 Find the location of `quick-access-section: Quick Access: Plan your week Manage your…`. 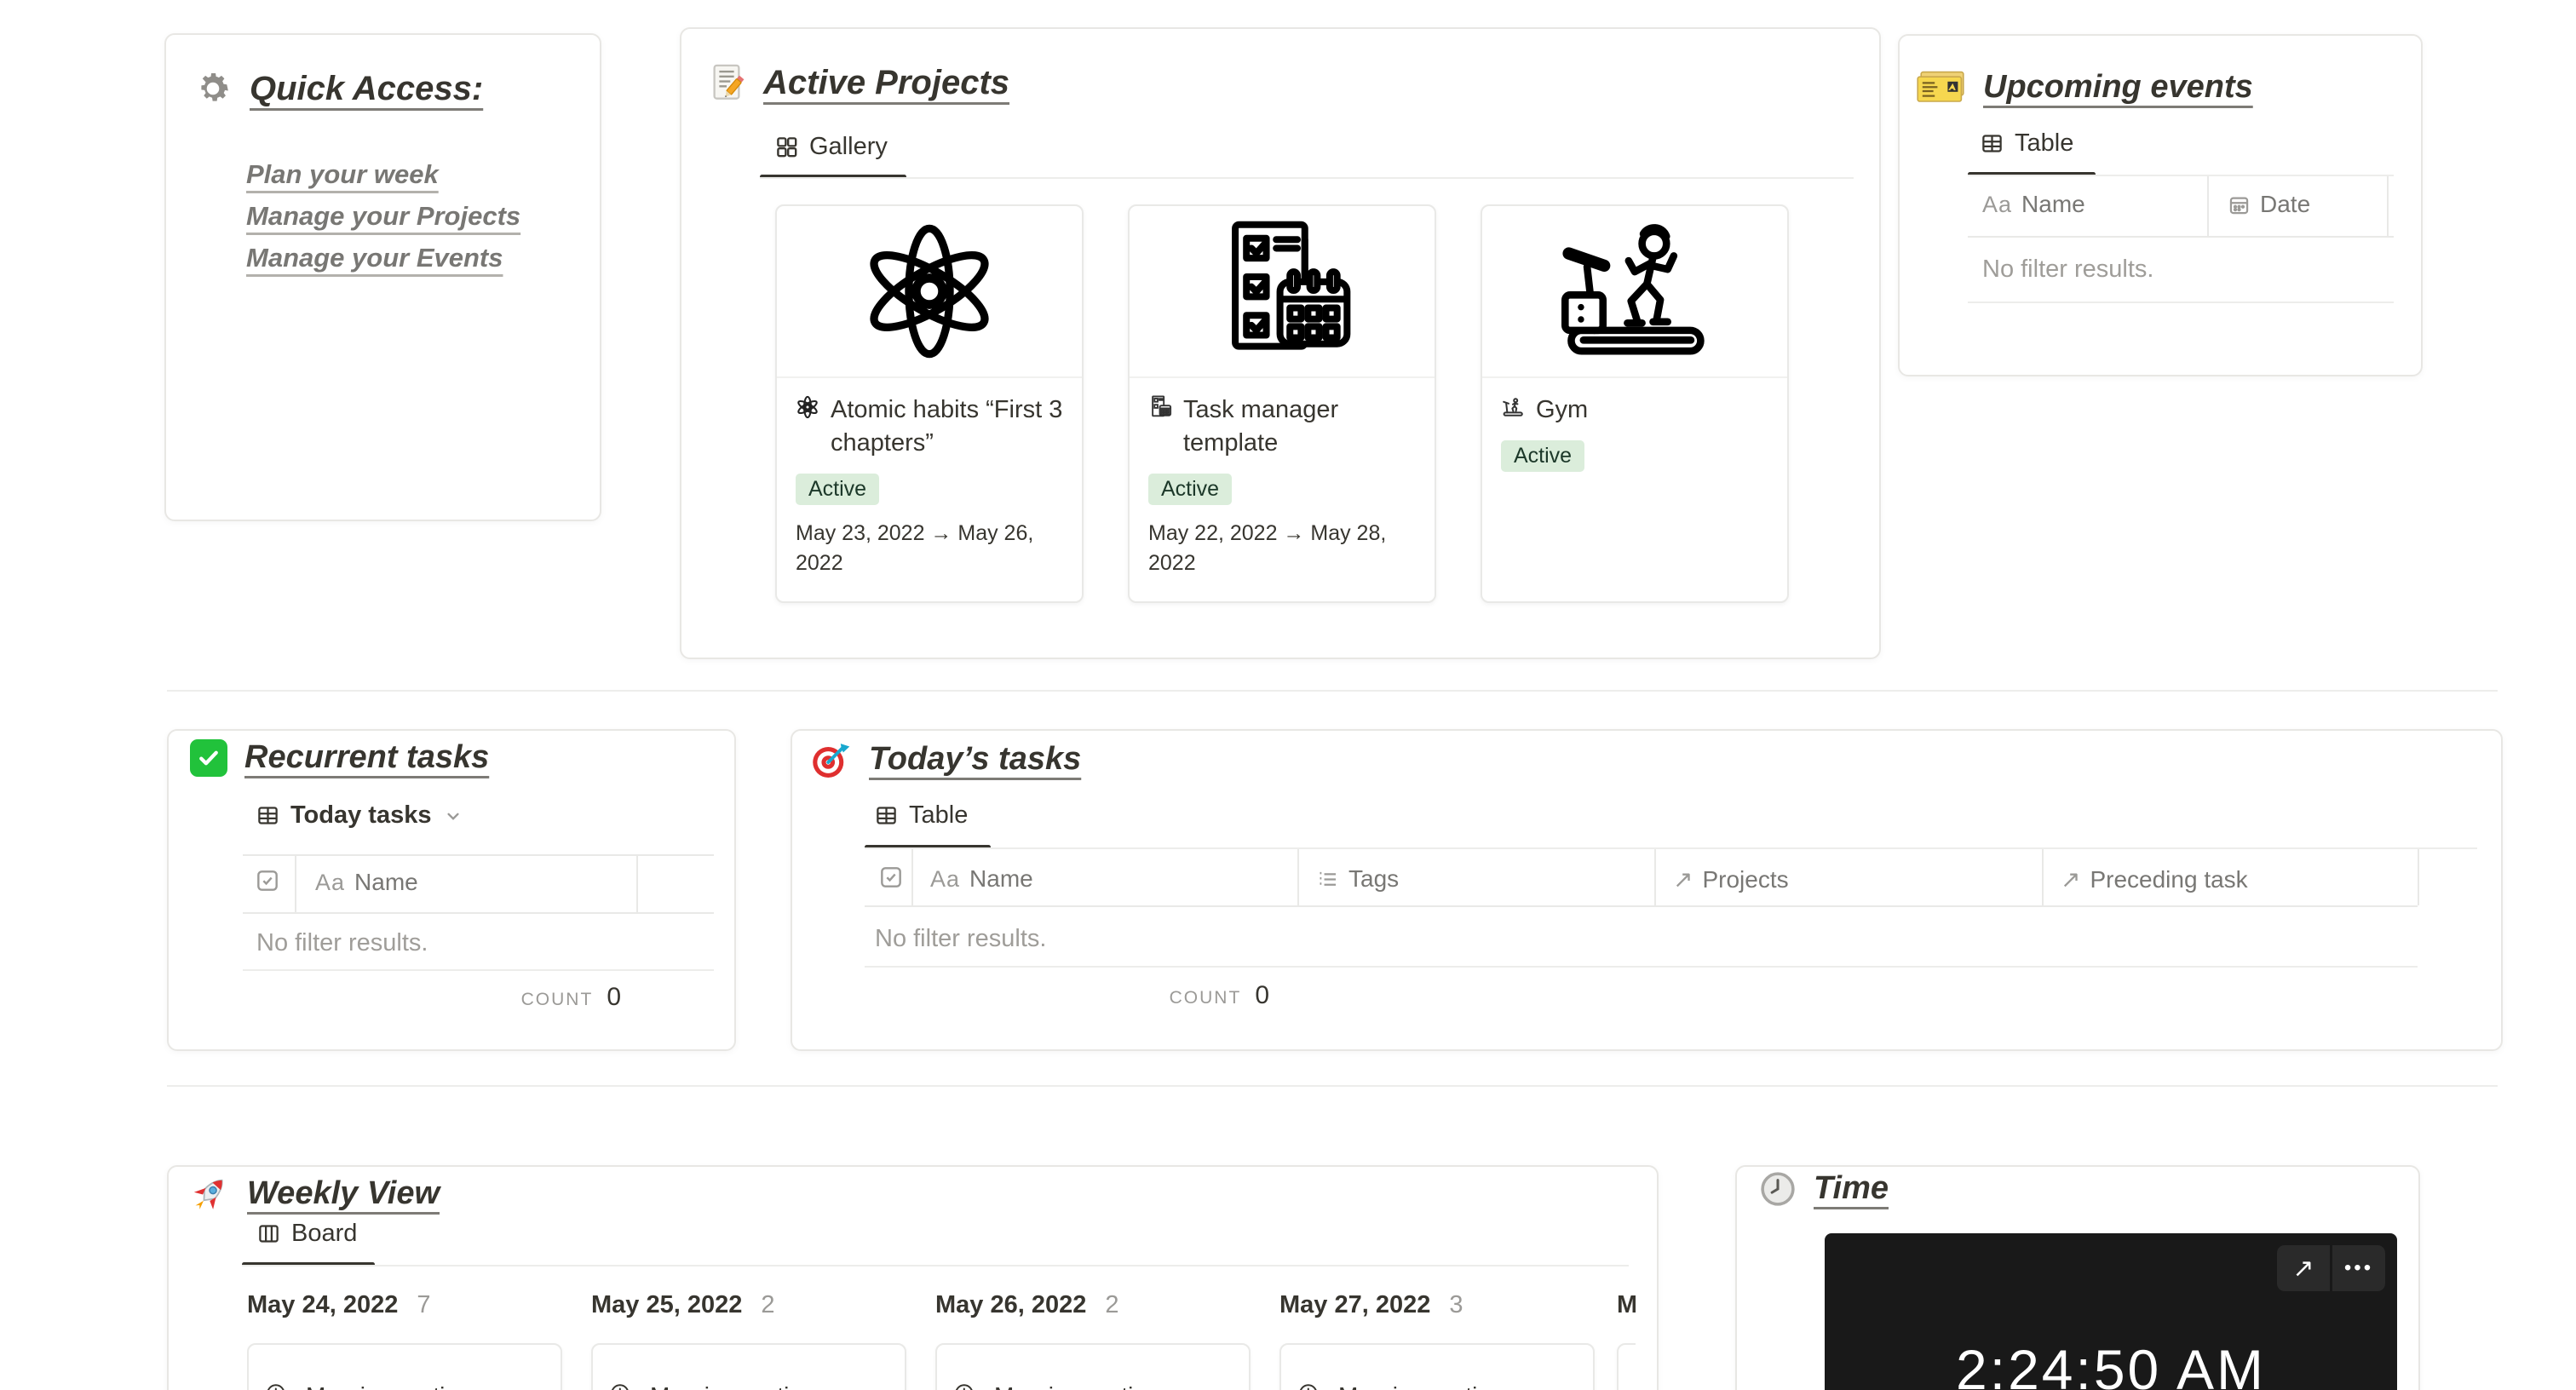

quick-access-section: Quick Access: Plan your week Manage your… is located at coordinates (382, 277).